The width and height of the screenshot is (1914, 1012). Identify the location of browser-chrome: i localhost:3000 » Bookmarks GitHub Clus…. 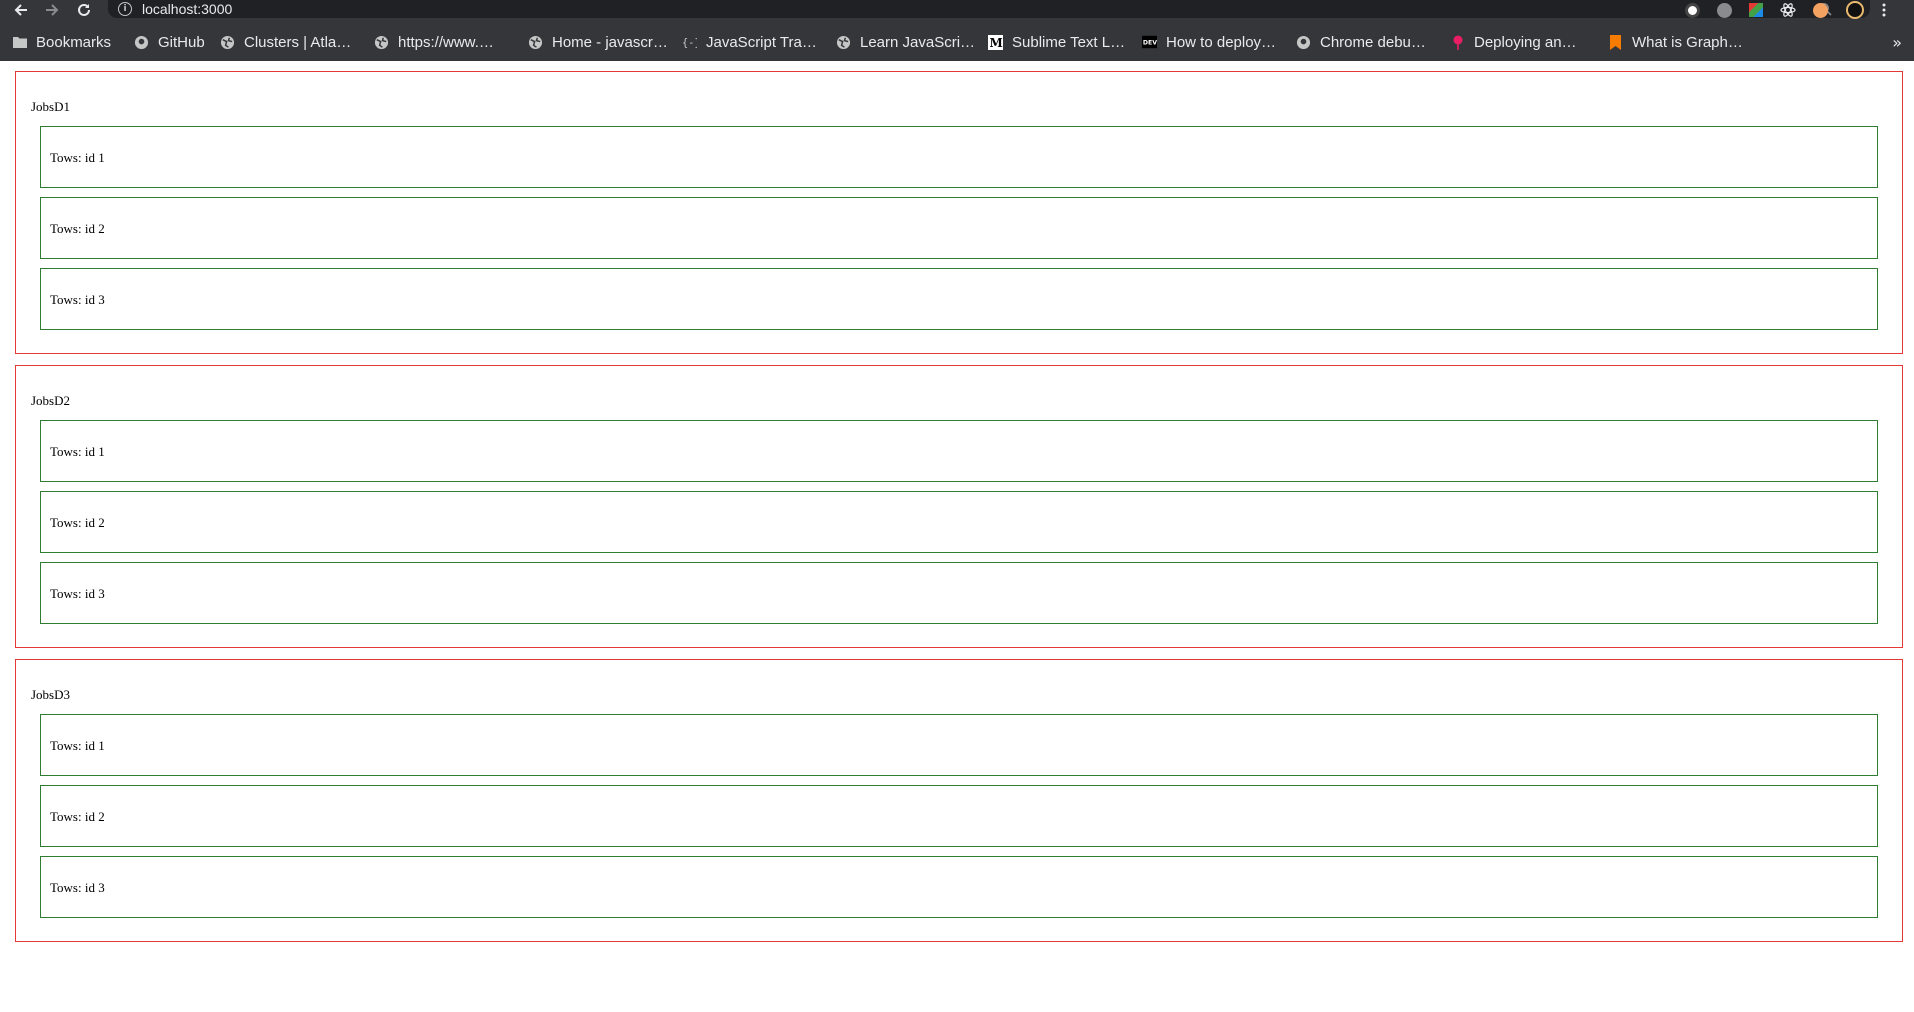
(957, 30).